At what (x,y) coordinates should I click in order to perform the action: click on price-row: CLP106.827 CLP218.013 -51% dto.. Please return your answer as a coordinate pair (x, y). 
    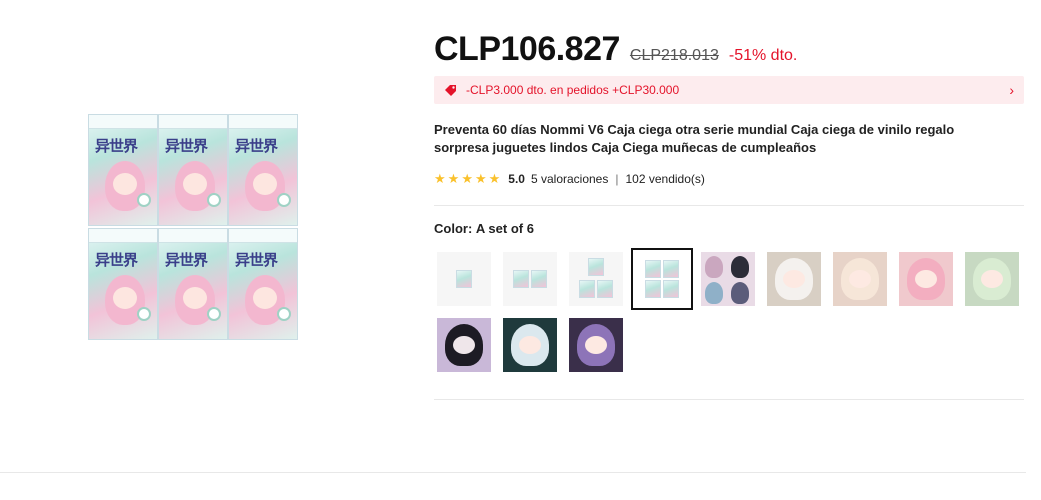
    Looking at the image, I should click on (615, 49).